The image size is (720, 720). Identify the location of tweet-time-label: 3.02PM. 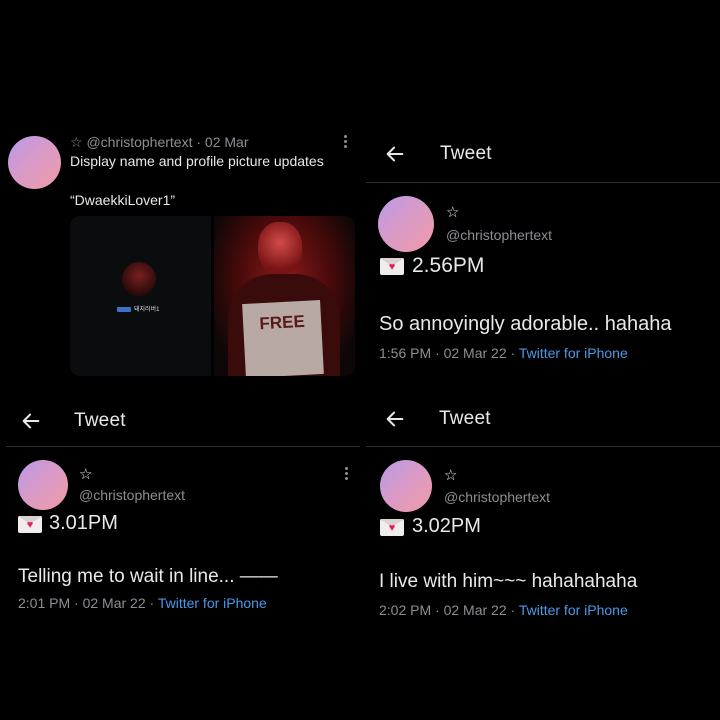
(446, 526).